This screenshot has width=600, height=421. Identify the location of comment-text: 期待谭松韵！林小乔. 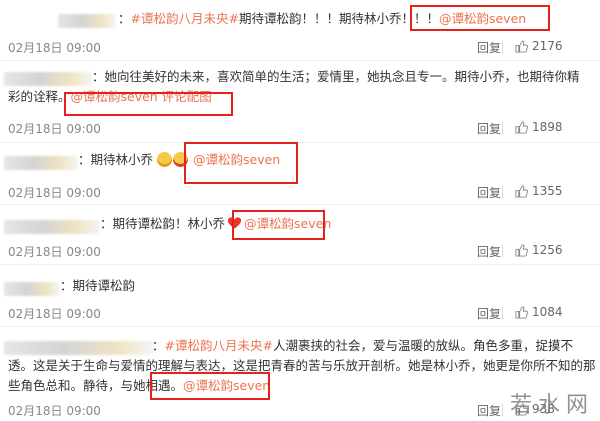
(169, 223).